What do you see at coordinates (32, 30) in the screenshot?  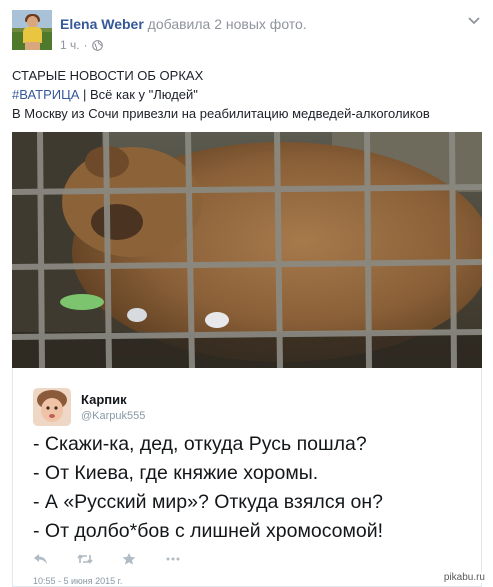 I see `author-avatar` at bounding box center [32, 30].